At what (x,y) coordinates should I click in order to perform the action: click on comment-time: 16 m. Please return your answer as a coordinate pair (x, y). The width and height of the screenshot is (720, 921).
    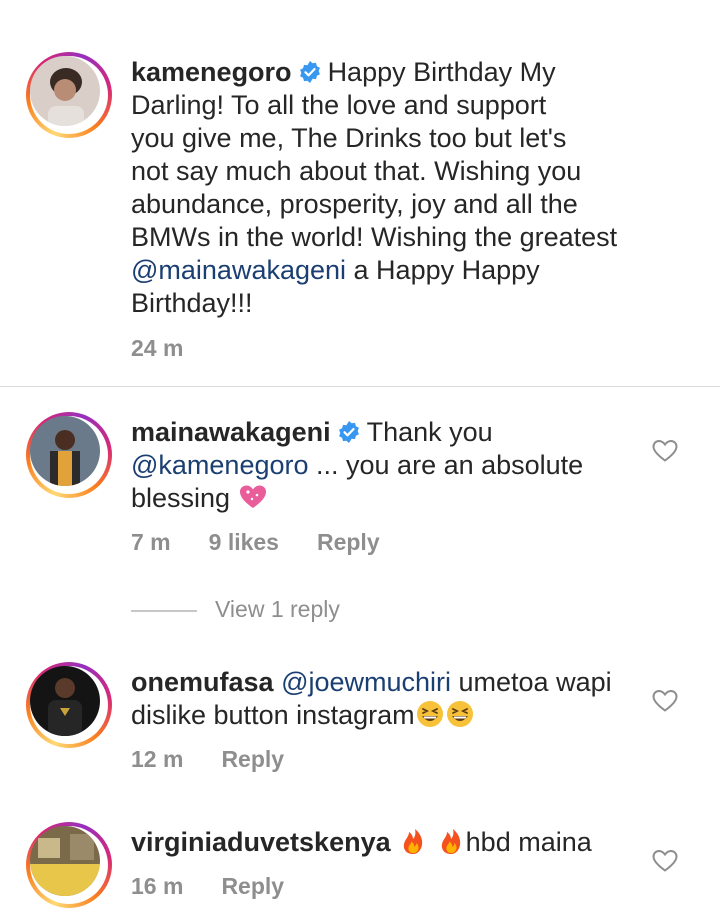
    Looking at the image, I should click on (157, 886).